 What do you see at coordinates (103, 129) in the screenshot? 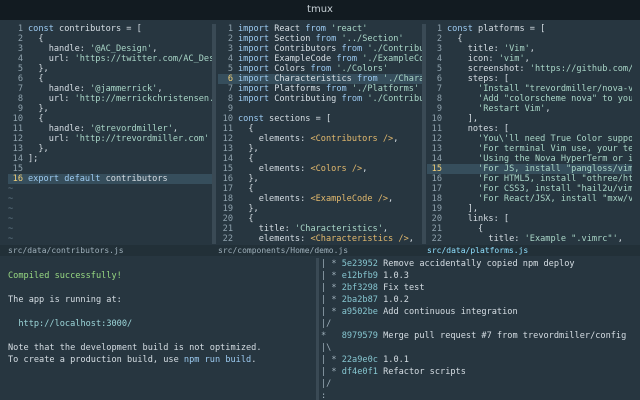
I see `code-text: handle: '@trevordmiller',` at bounding box center [103, 129].